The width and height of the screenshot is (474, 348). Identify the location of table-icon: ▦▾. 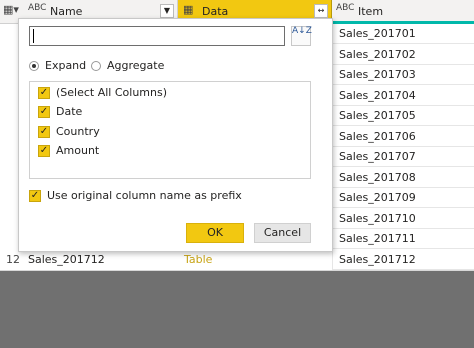
(11, 9).